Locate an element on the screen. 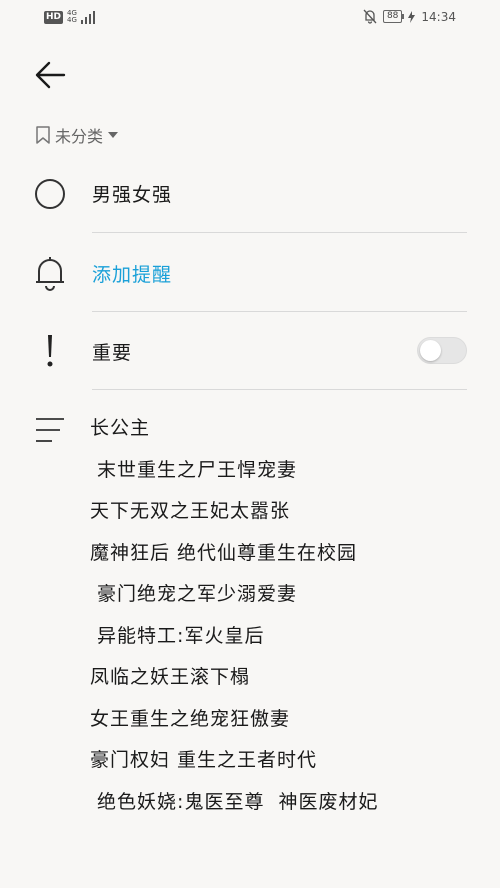 Image resolution: width=500 pixels, height=888 pixels. arrow-left-icon is located at coordinates (50, 75).